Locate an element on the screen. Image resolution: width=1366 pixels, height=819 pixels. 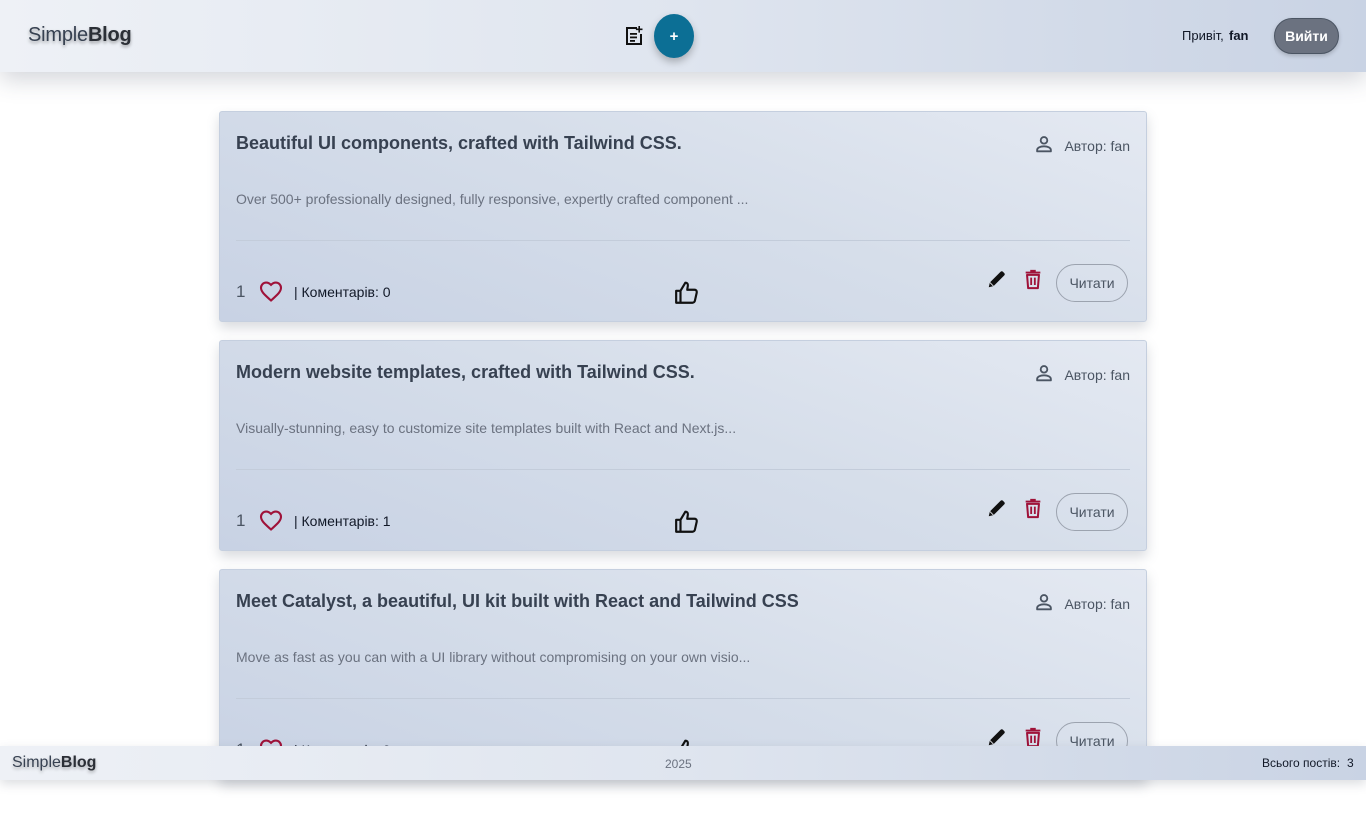
note-add-icon is located at coordinates (634, 36).